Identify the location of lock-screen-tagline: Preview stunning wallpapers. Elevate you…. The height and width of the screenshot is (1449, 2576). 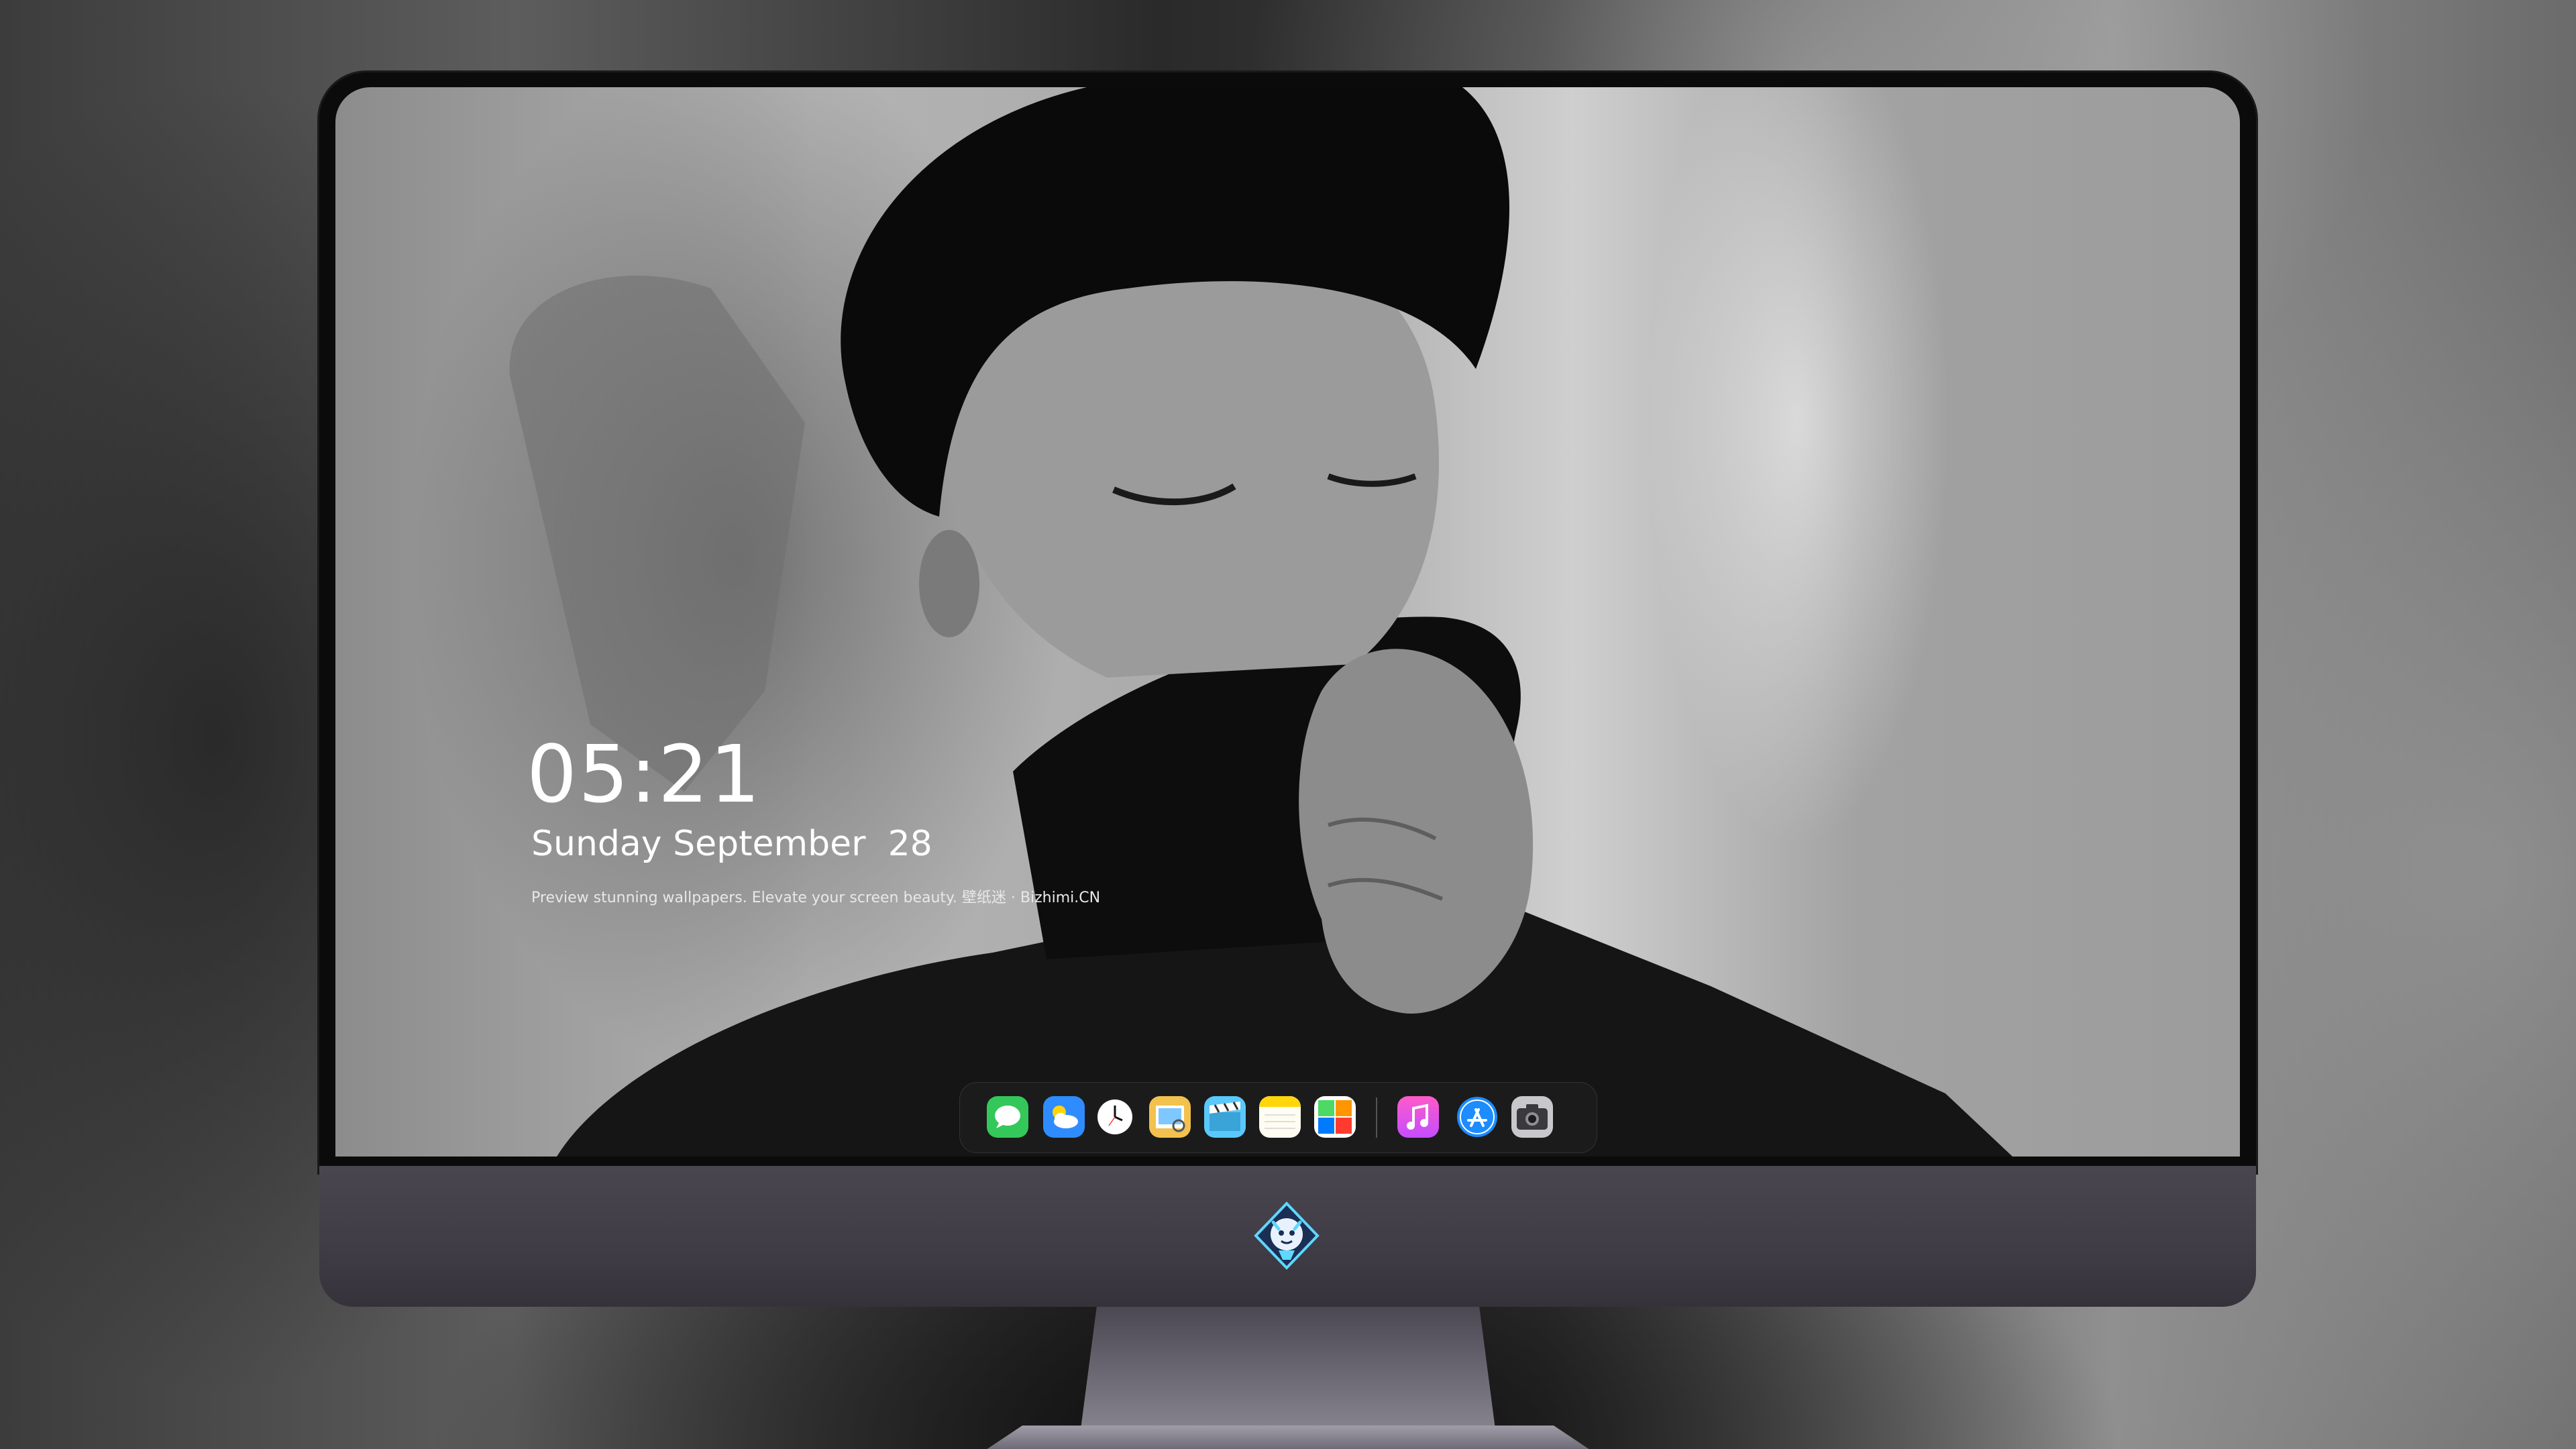
(816, 898).